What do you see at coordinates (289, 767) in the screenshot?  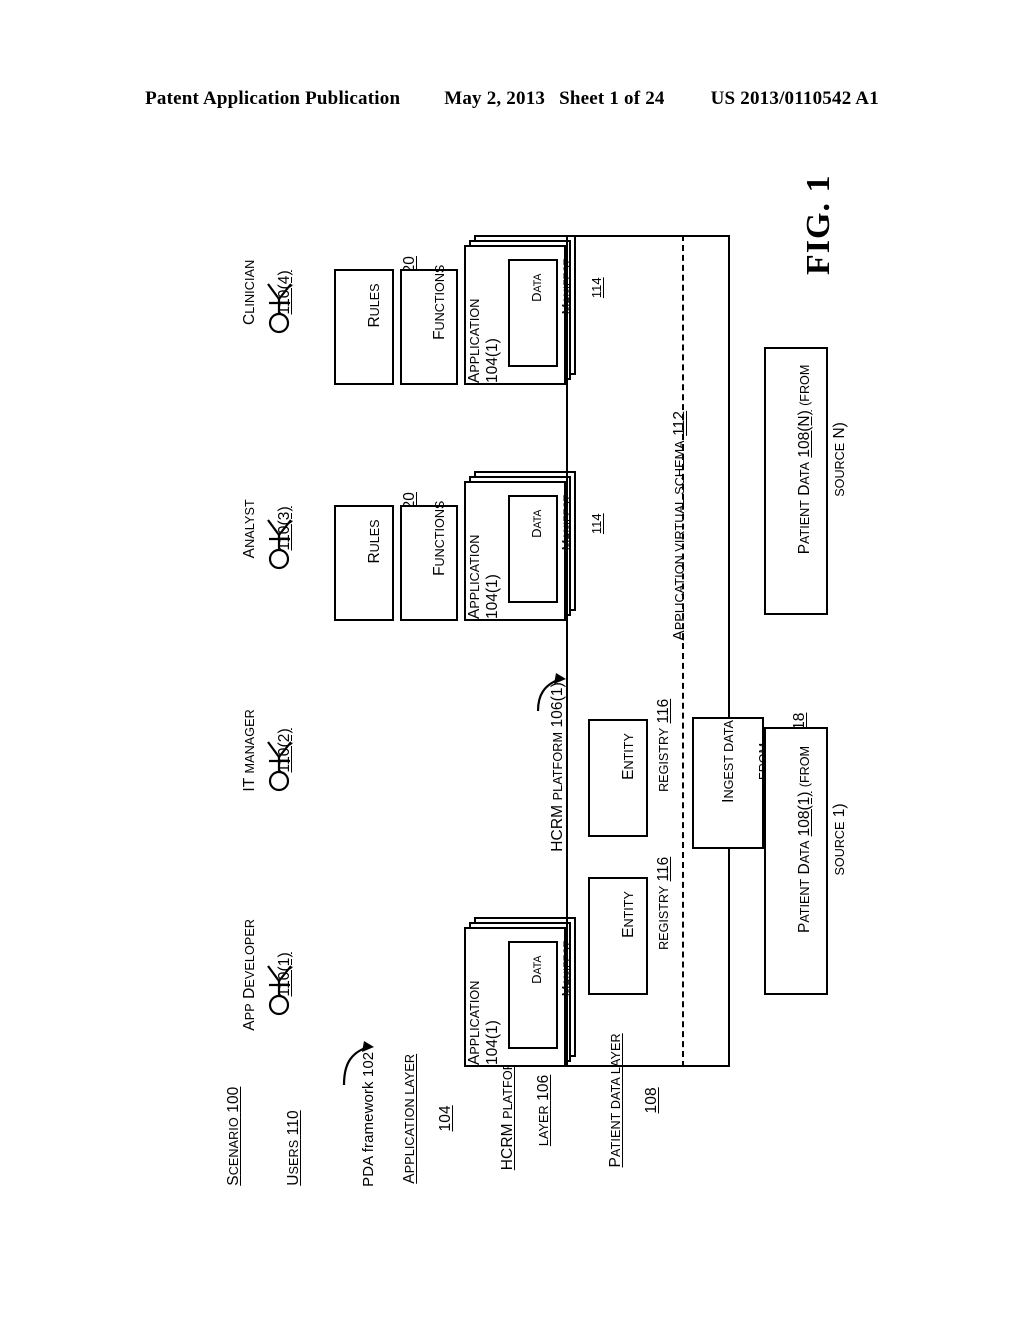 I see `actor-icon-it-manager` at bounding box center [289, 767].